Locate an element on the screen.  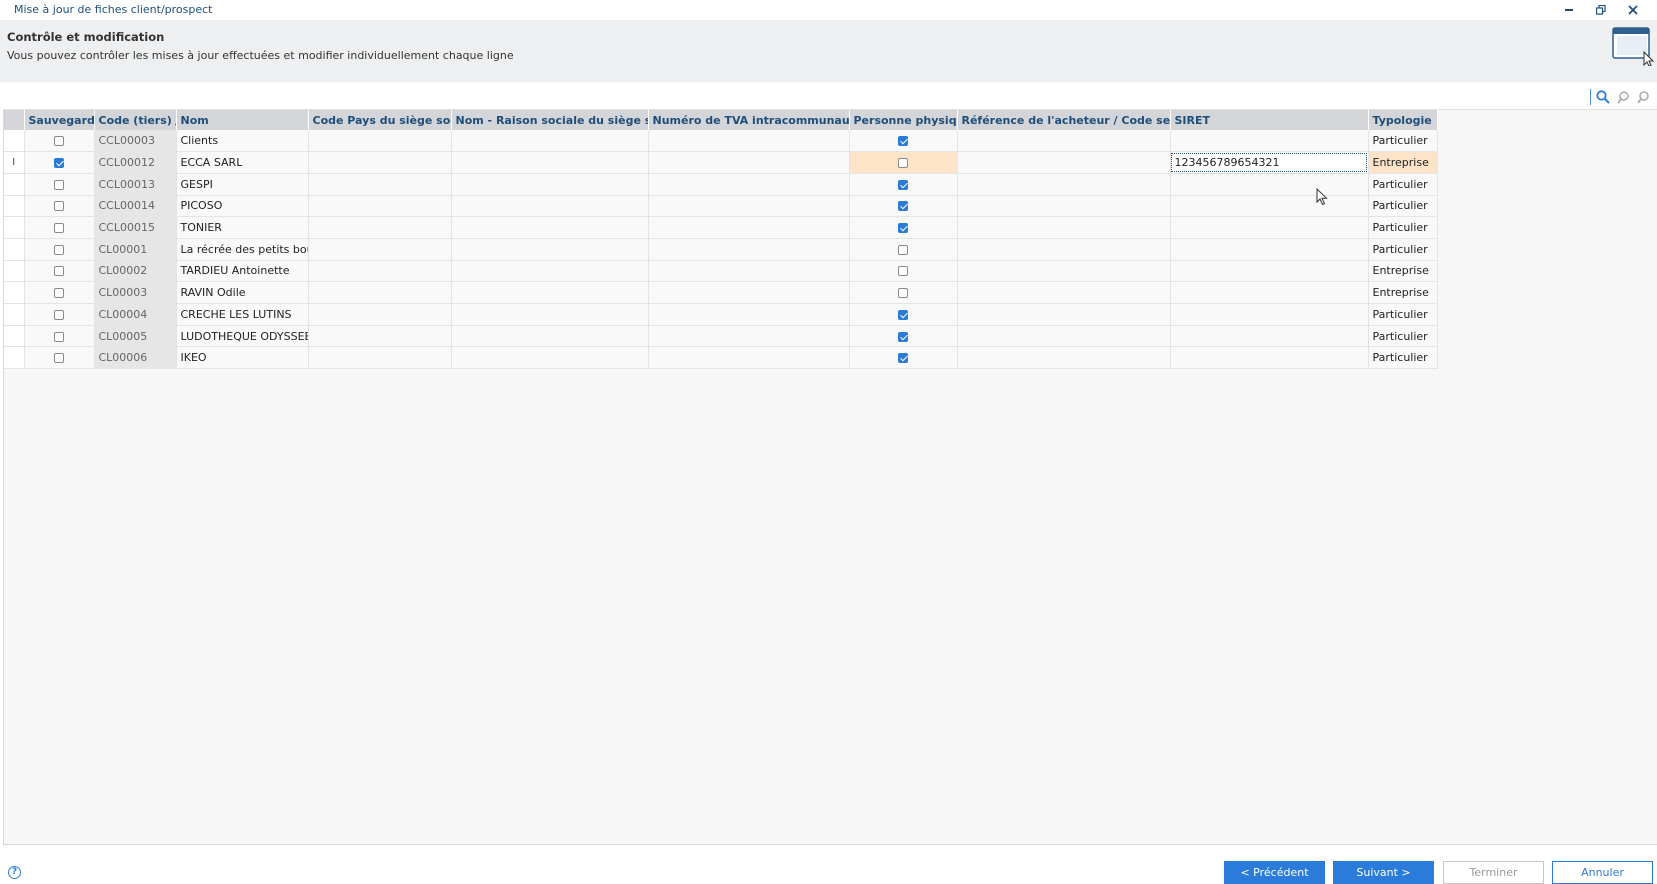
column-header-tva: Numéro de TVA intracommunautaire is located at coordinates (749, 120).